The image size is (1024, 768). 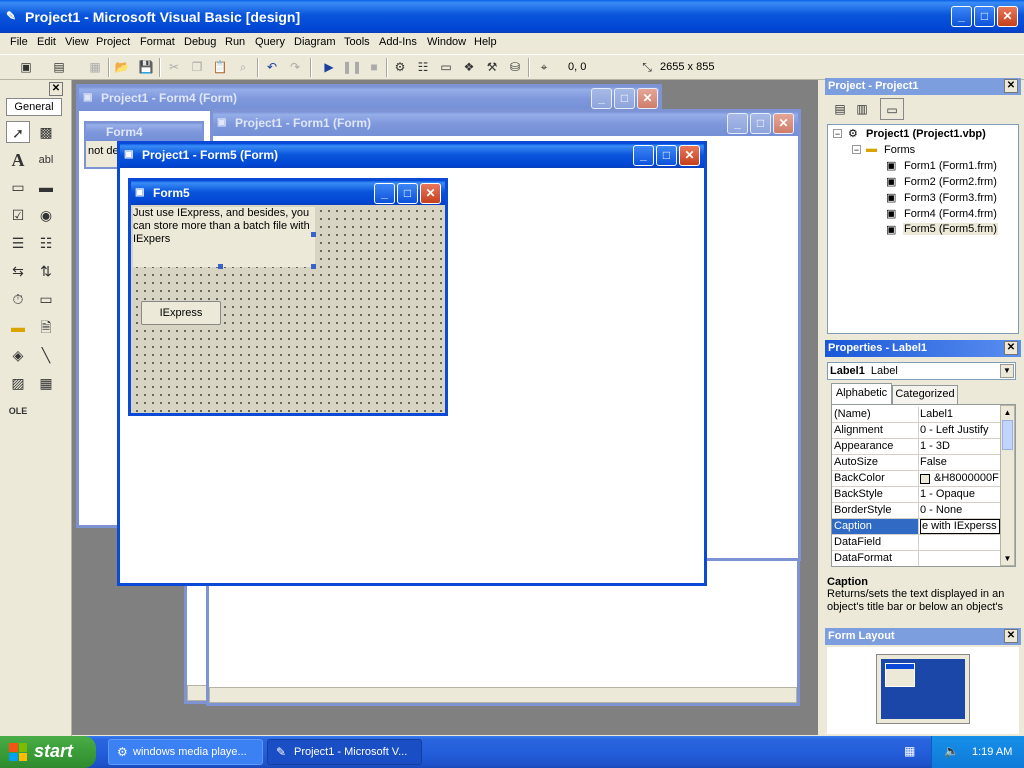 I want to click on break-icon: ❚❚, so click(x=352, y=67).